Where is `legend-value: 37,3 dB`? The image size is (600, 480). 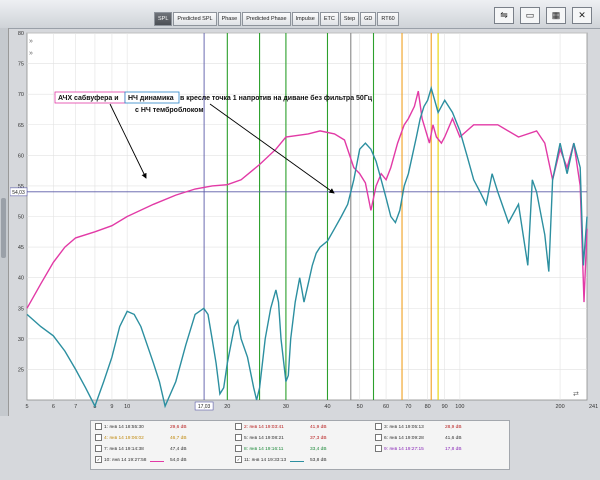 legend-value: 37,3 dB is located at coordinates (318, 438).